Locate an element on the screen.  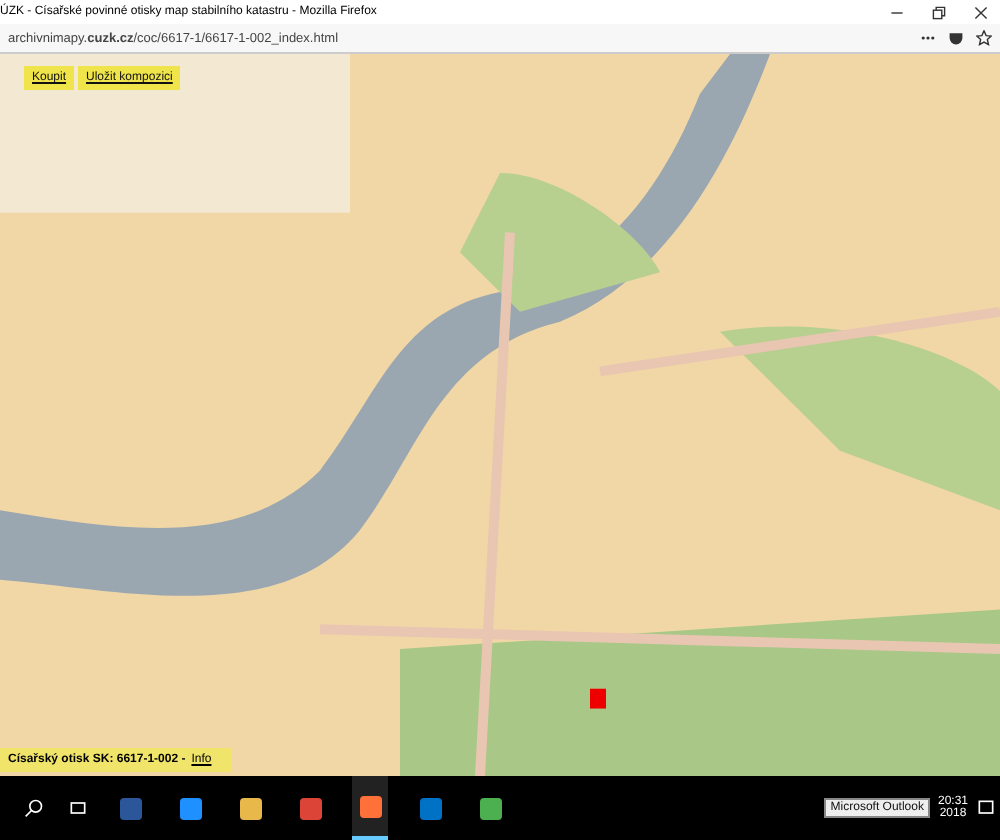
task-view-icon is located at coordinates (78, 808).